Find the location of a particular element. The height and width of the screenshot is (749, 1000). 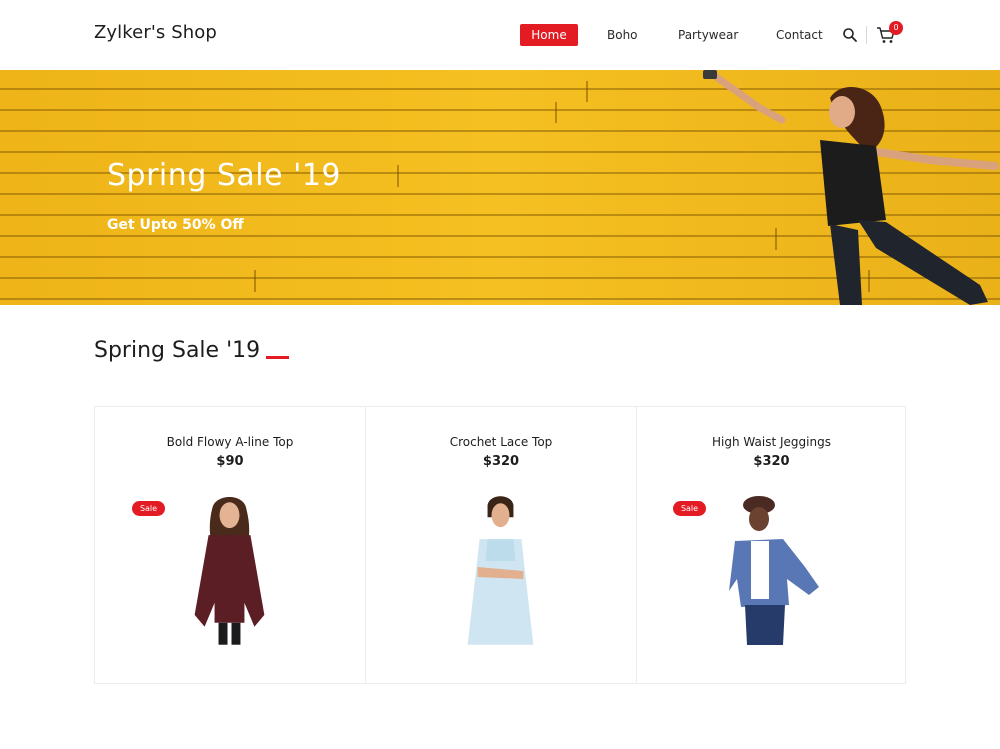

product-card: High Waist Jeggings $320 Sale is located at coordinates (771, 545).